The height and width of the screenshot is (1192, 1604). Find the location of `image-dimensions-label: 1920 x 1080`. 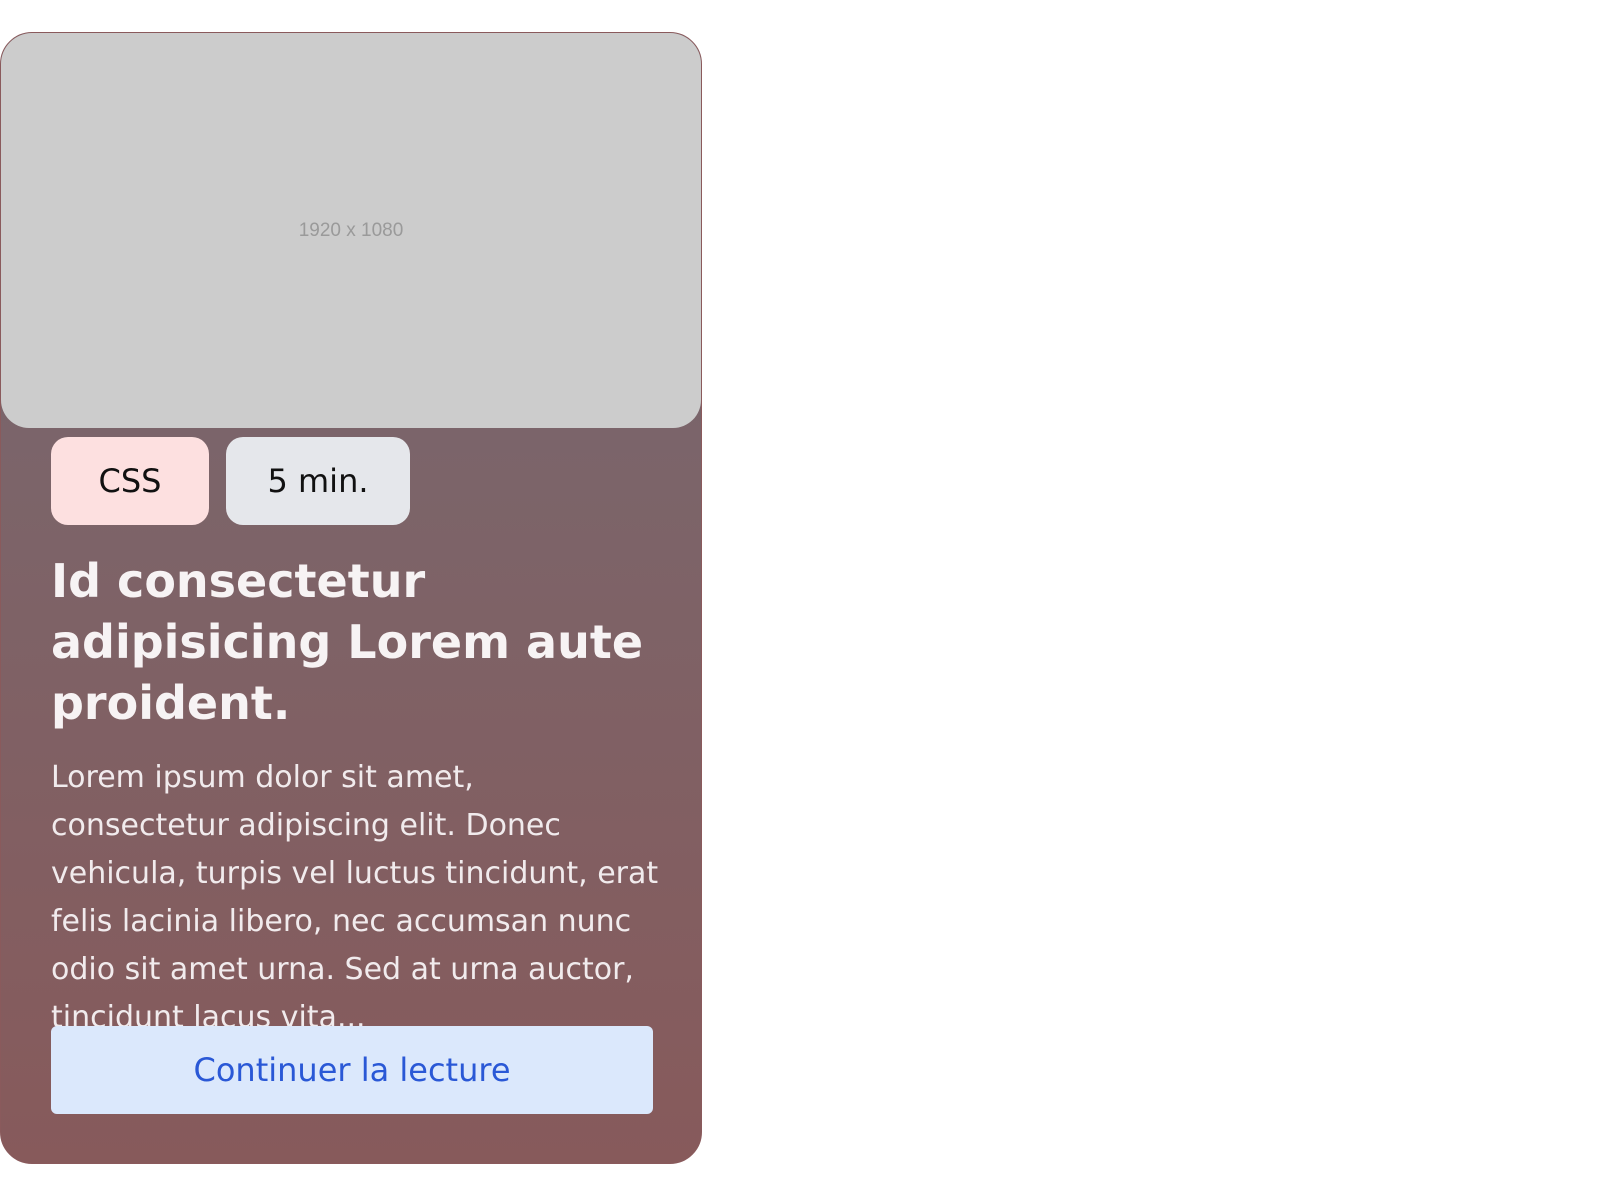

image-dimensions-label: 1920 x 1080 is located at coordinates (351, 230).